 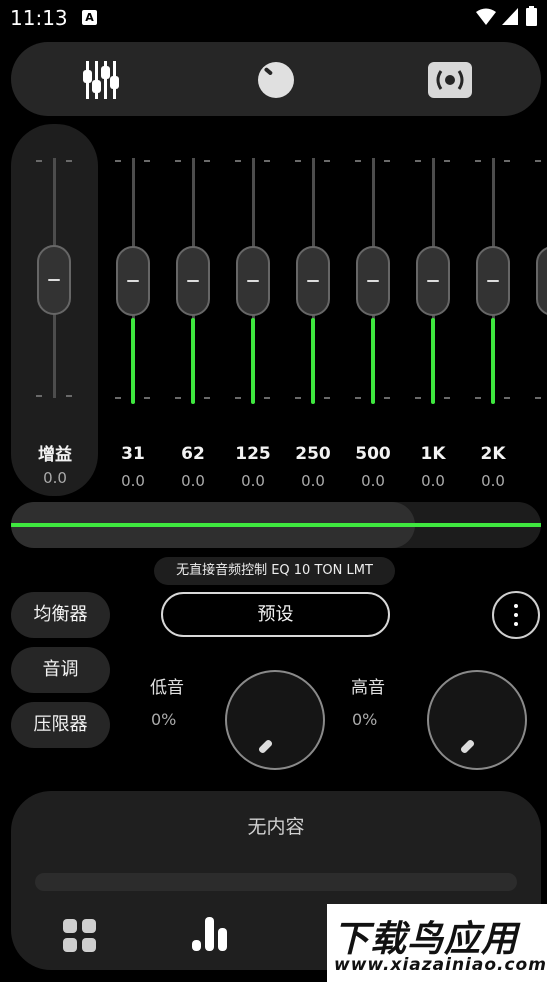 What do you see at coordinates (167, 688) in the screenshot?
I see `bass-label: 低音` at bounding box center [167, 688].